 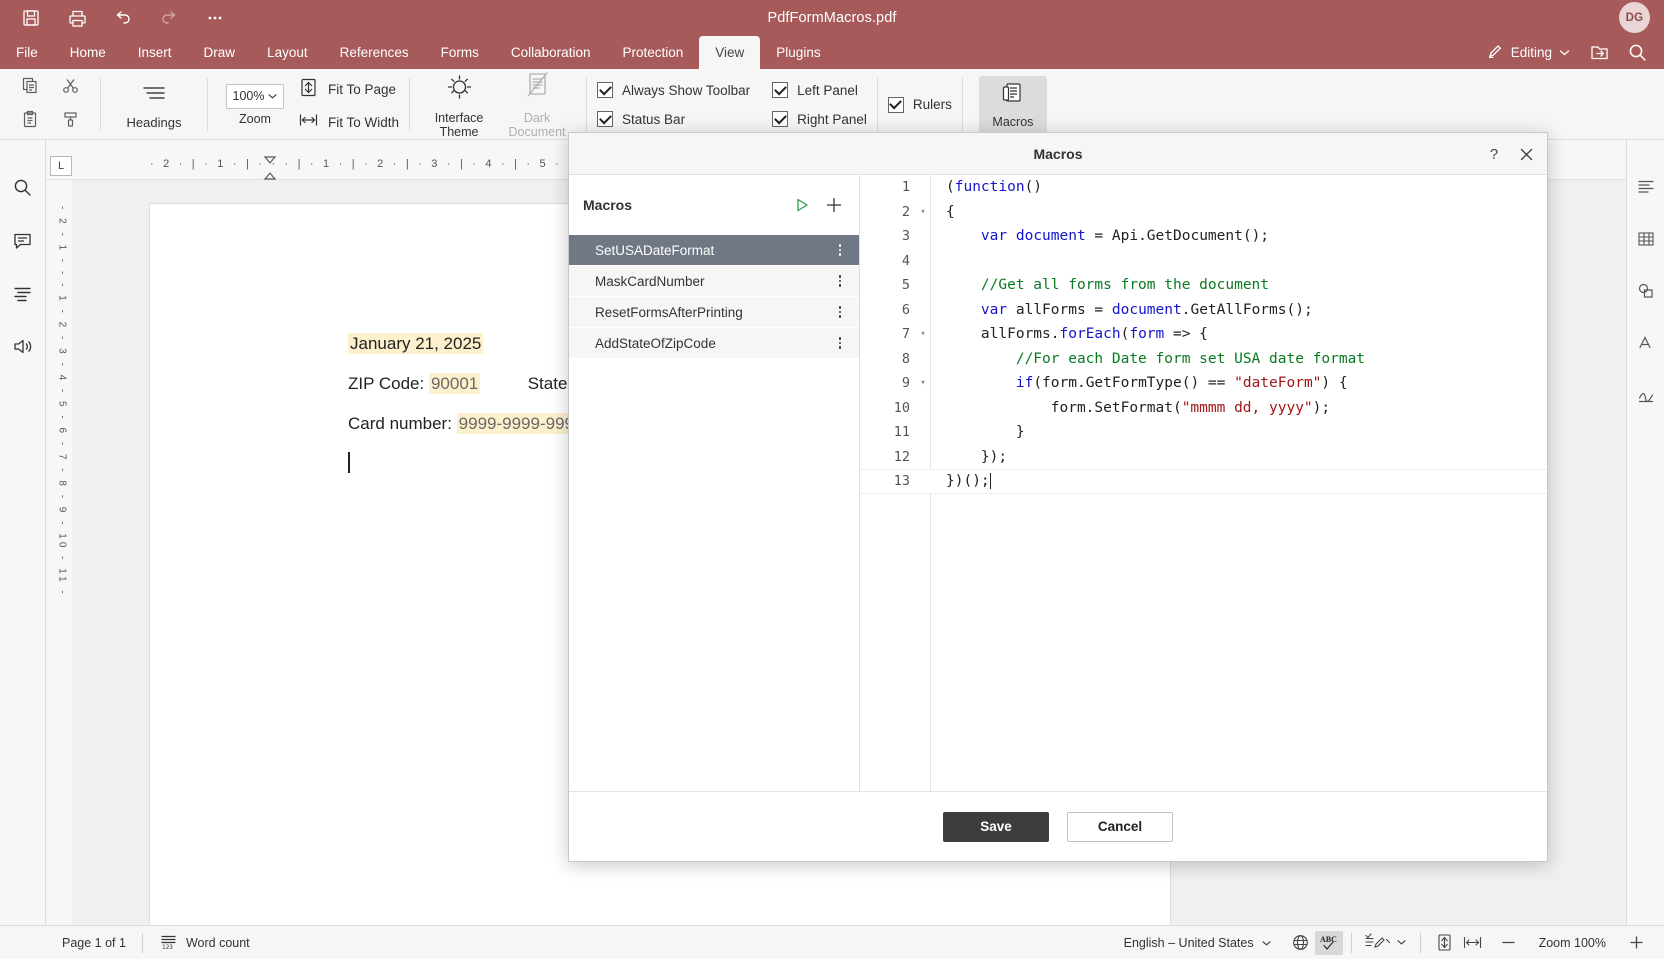 What do you see at coordinates (255, 96) in the screenshot?
I see `zoom-select: 100%` at bounding box center [255, 96].